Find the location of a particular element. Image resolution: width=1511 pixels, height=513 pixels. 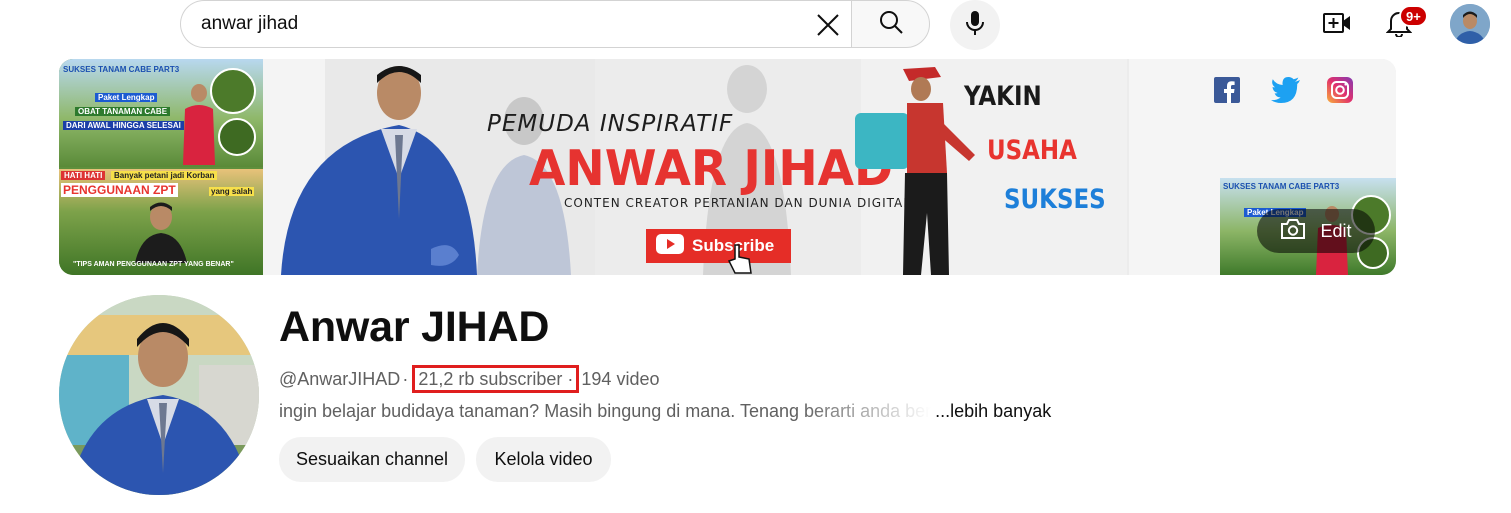

banner-word-usaha: USAHA is located at coordinates (1032, 150).